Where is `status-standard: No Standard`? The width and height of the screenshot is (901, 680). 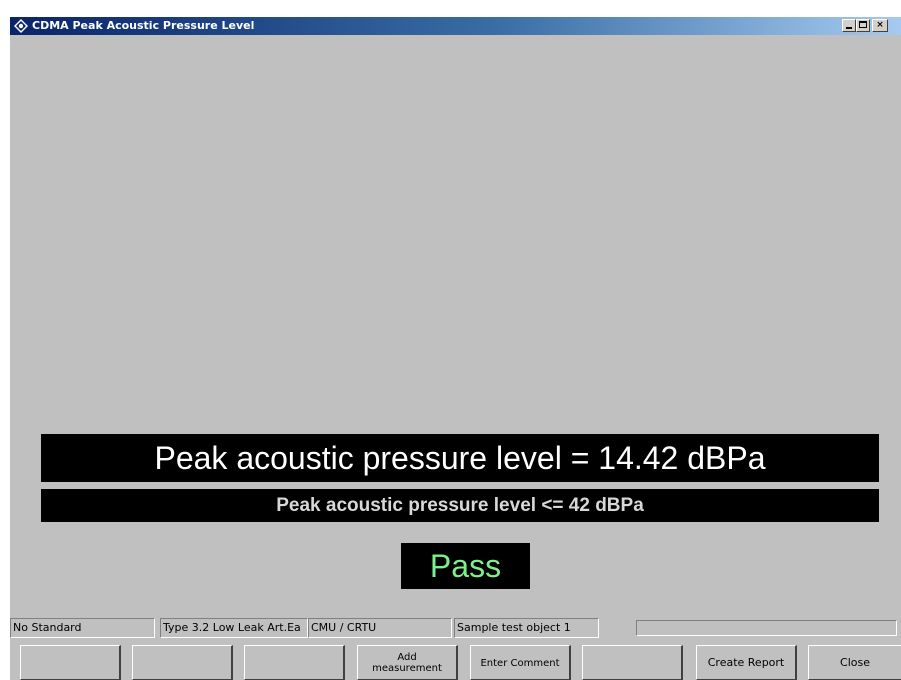 status-standard: No Standard is located at coordinates (82, 628).